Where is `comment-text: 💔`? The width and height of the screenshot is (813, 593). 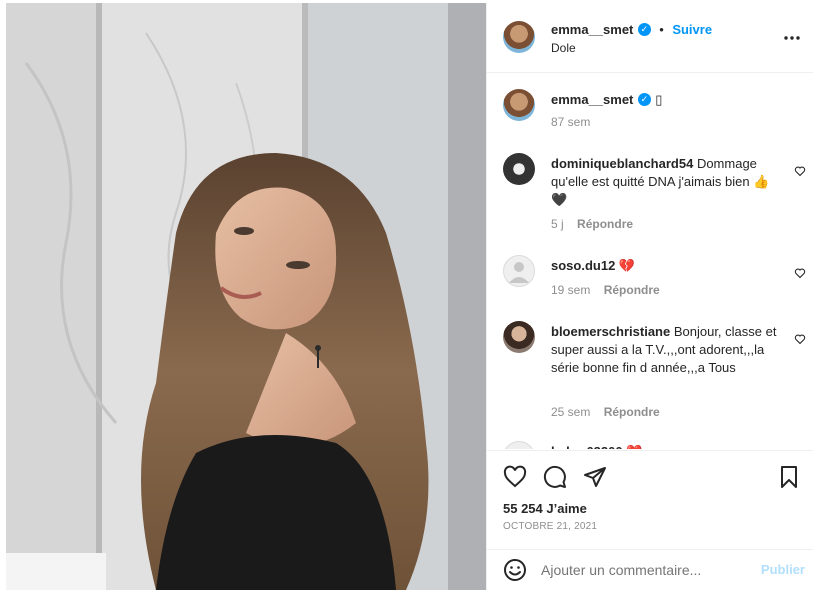 comment-text: 💔 is located at coordinates (627, 265).